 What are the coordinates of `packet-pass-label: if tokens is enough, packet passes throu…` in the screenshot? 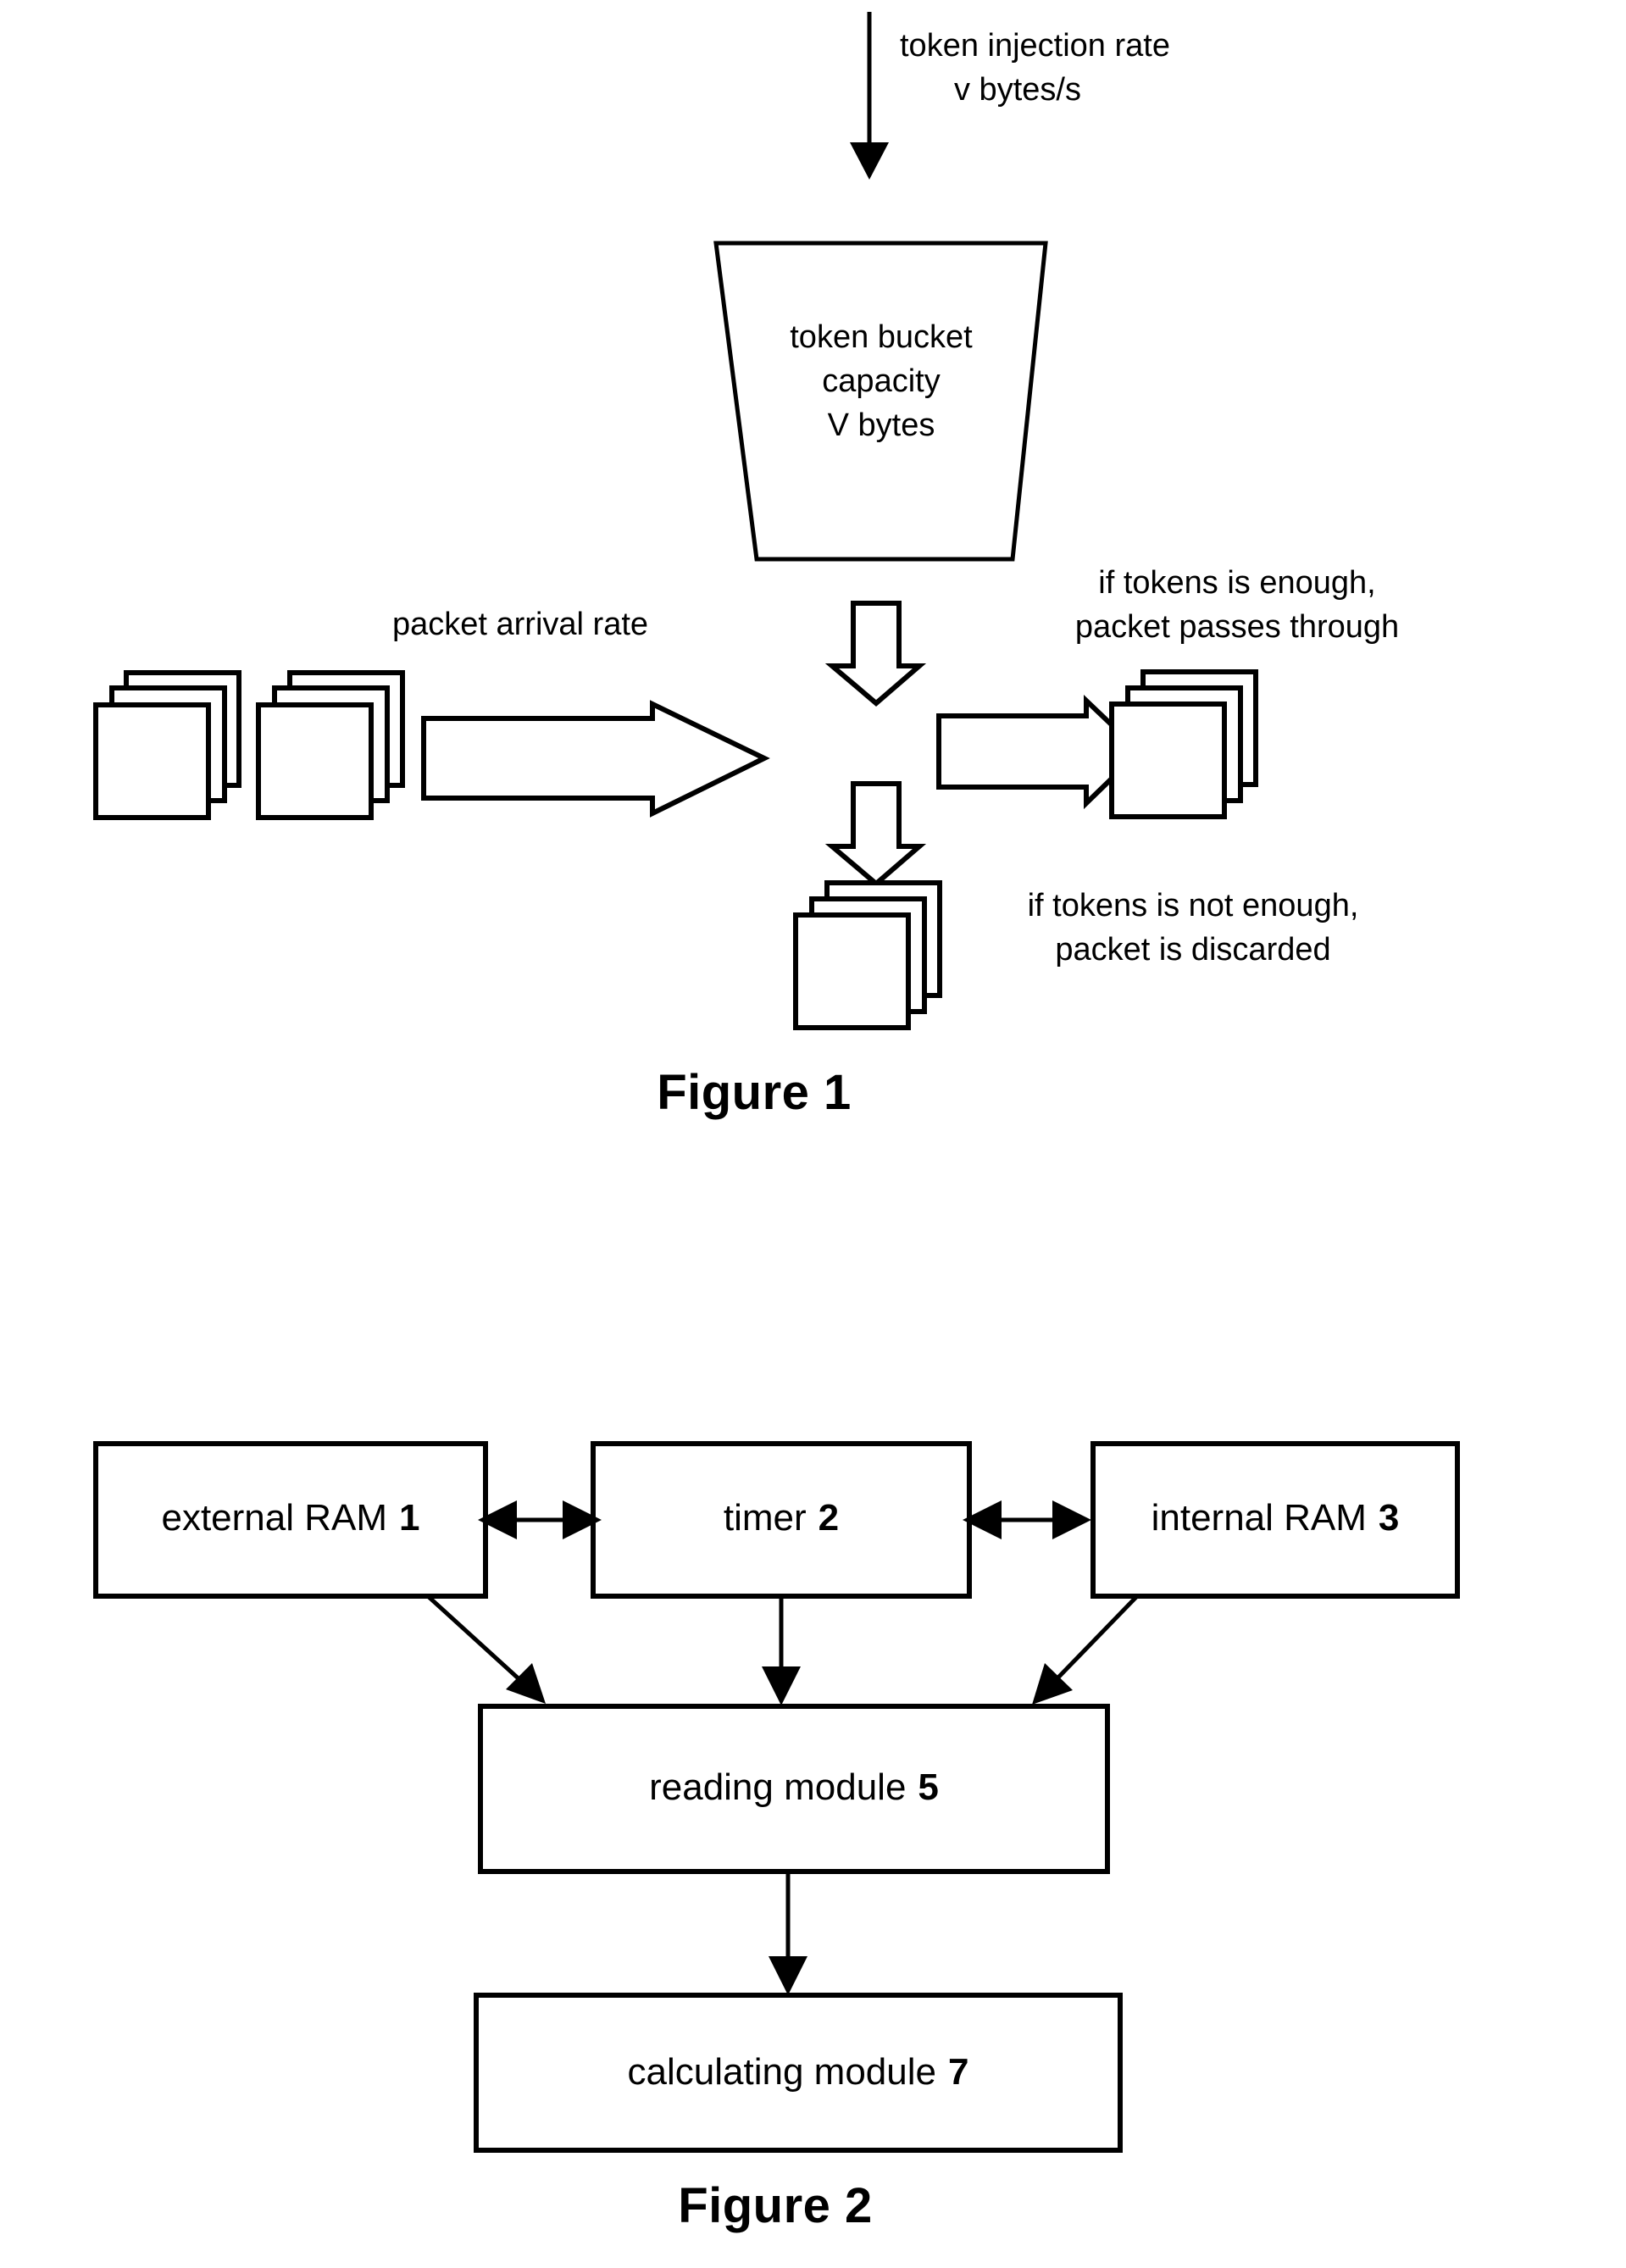 It's located at (1237, 605).